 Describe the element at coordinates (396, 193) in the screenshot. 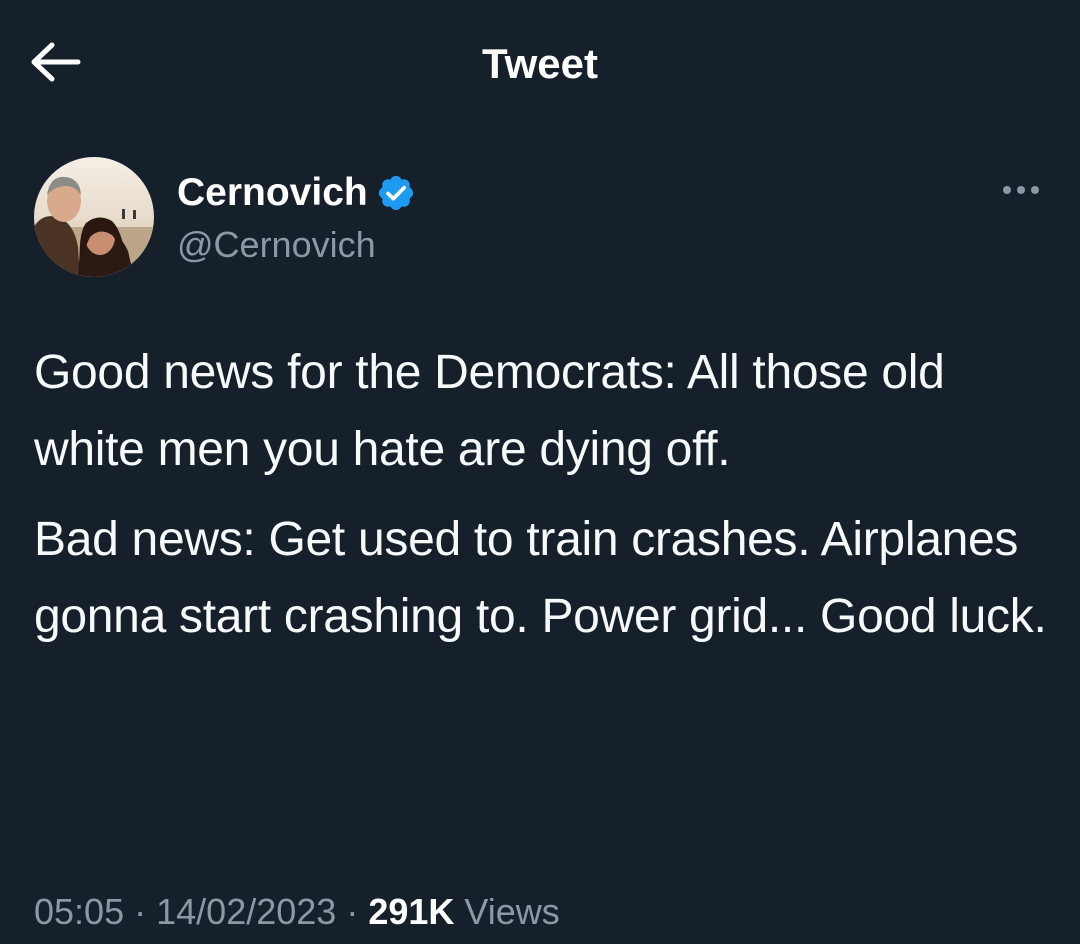

I see `verified-badge-icon` at that location.